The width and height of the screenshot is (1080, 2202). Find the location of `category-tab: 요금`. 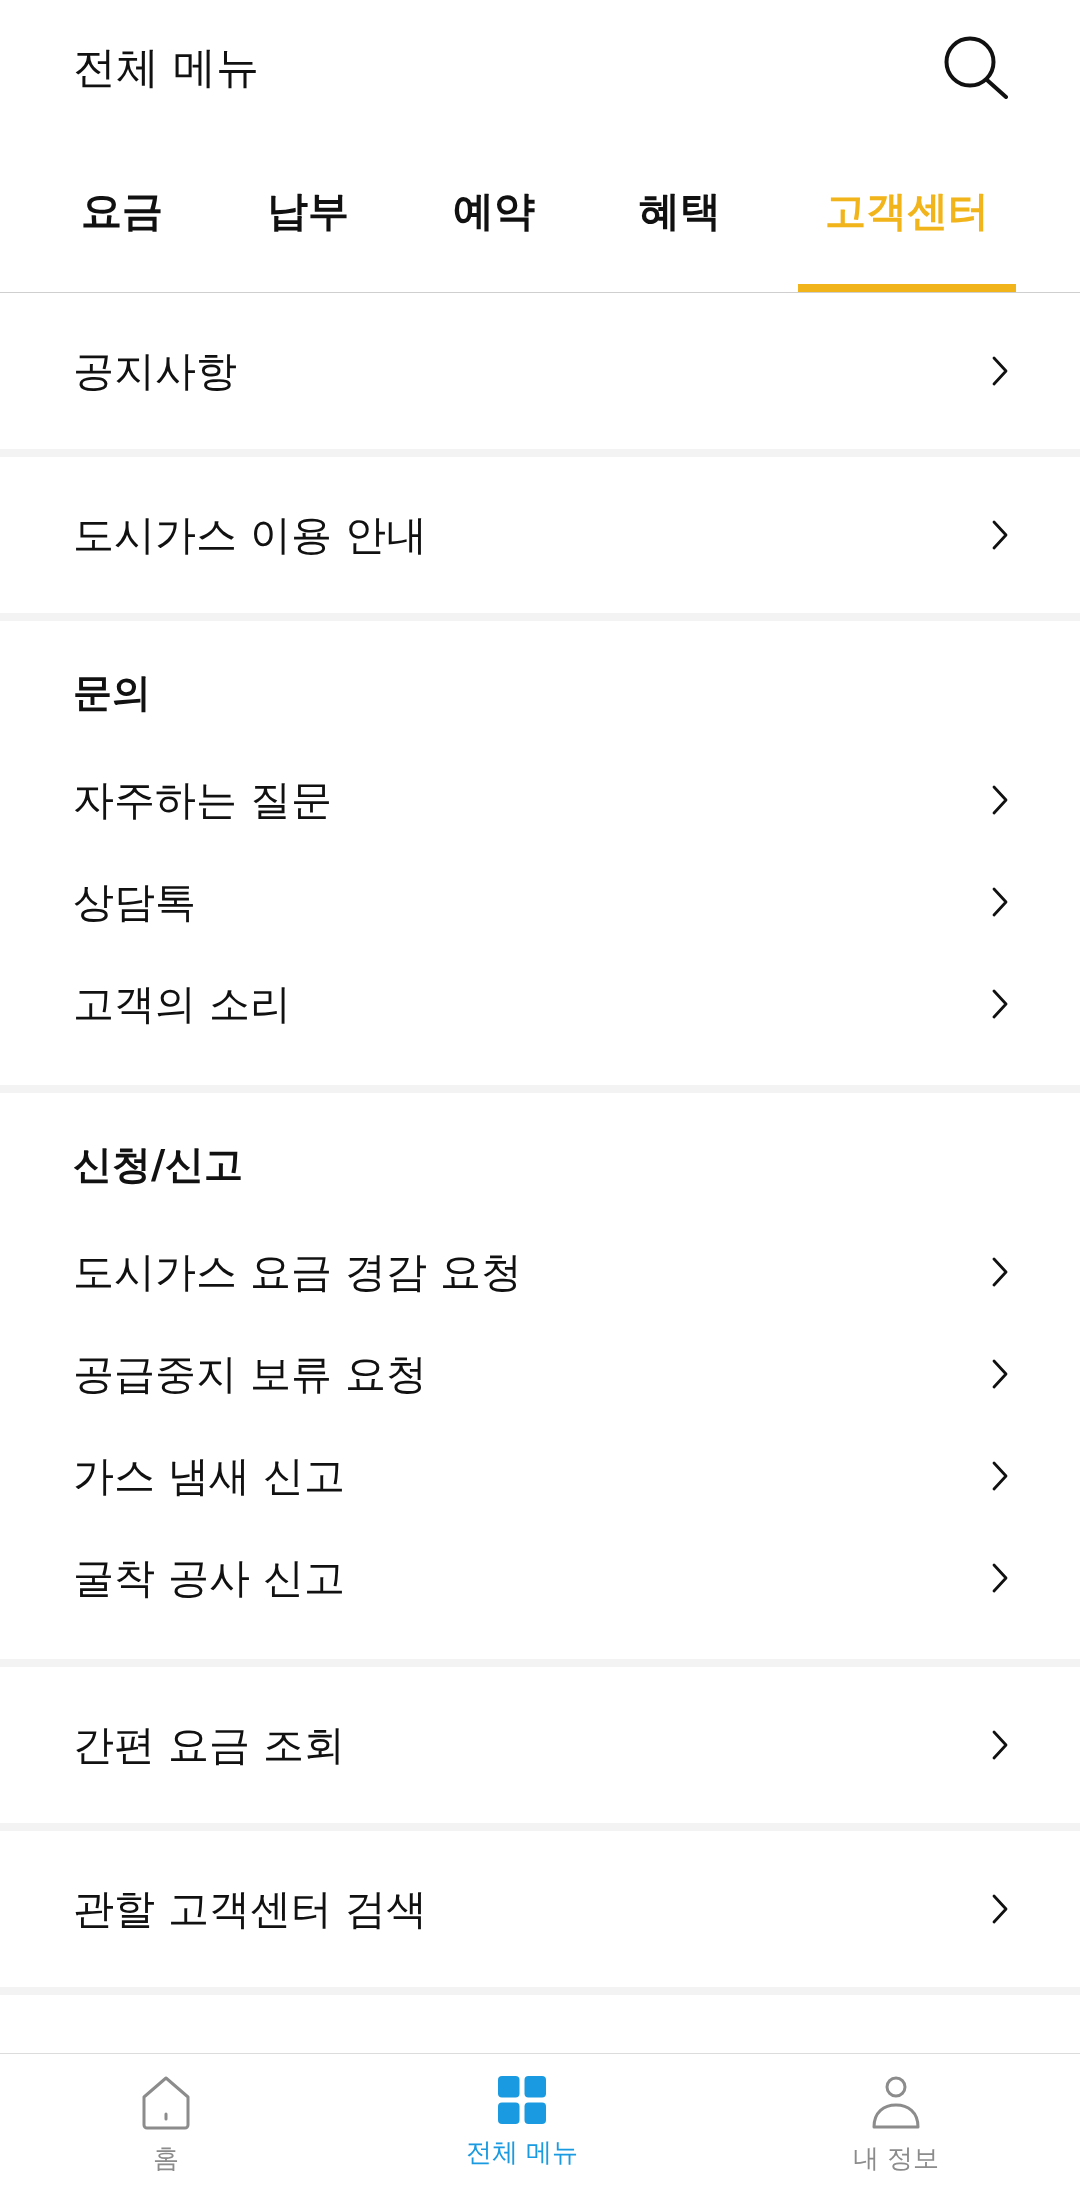

category-tab: 요금 is located at coordinates (122, 239).